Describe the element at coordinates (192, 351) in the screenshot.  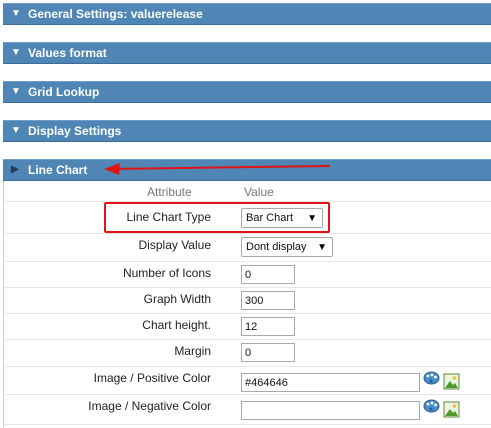
I see `margin-label: Margin` at that location.